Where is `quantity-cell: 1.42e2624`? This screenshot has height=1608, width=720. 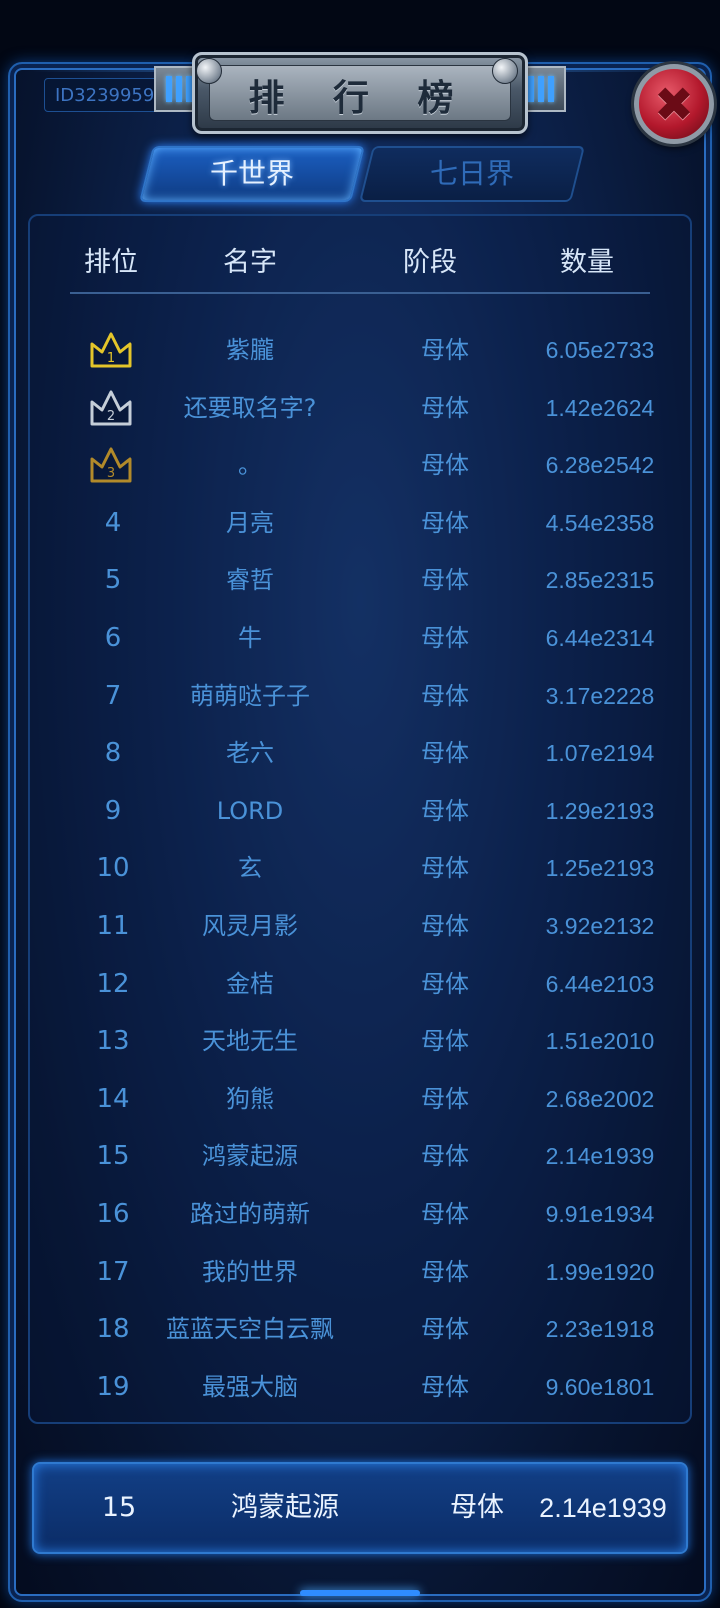 quantity-cell: 1.42e2624 is located at coordinates (600, 407).